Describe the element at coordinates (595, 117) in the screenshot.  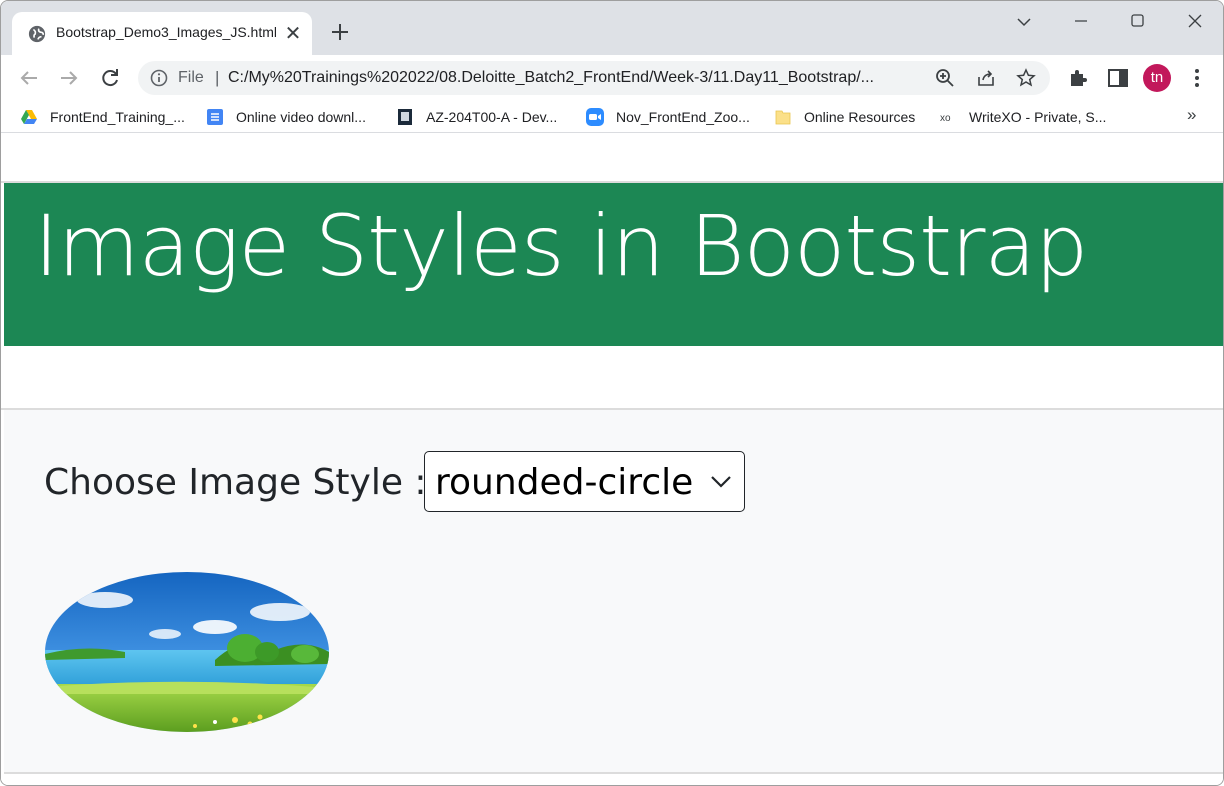
I see `zoom-icon` at that location.